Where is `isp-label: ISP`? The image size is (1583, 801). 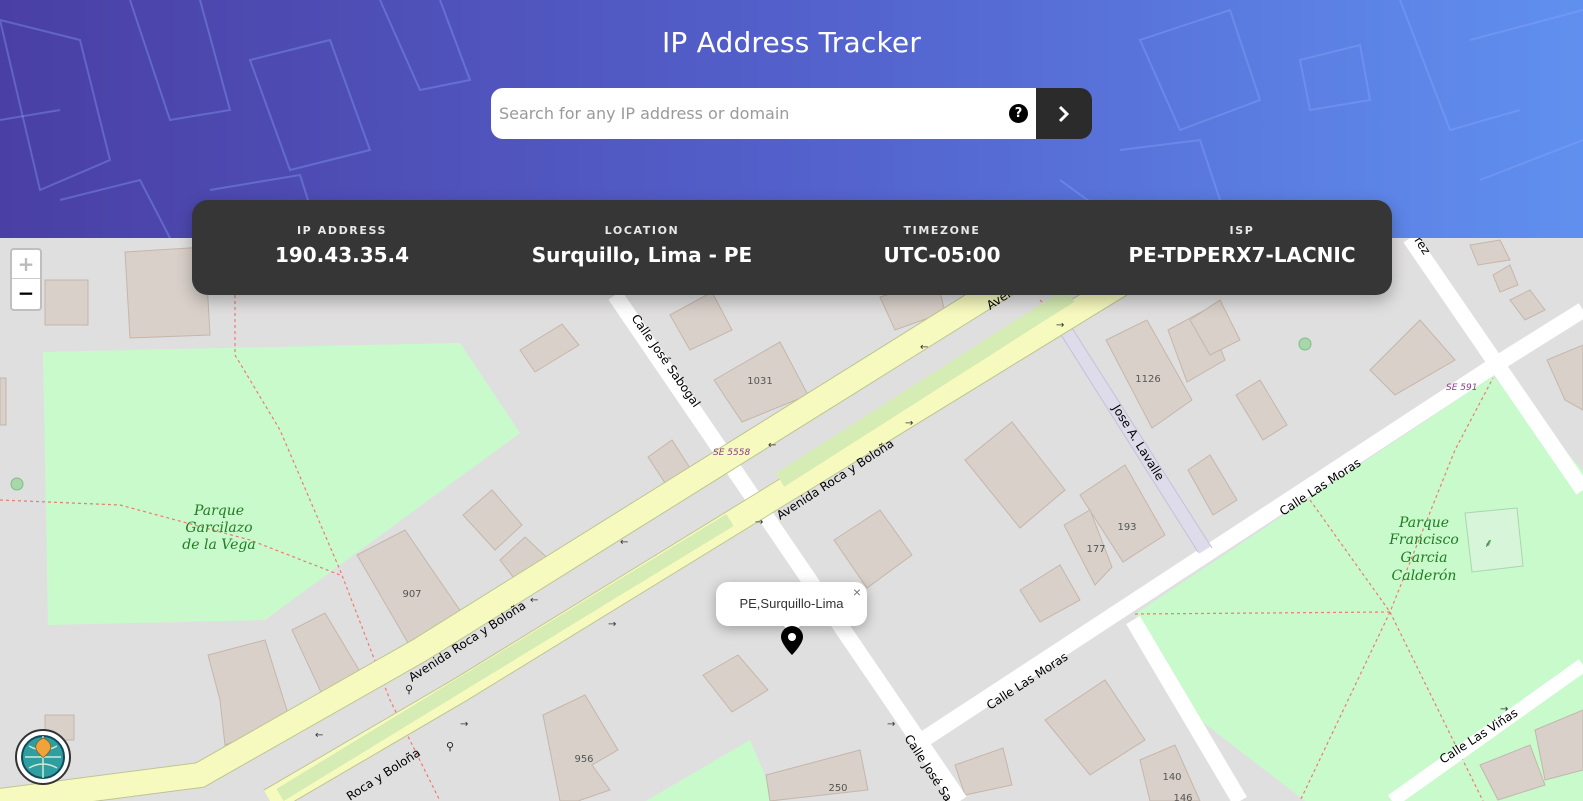
isp-label: ISP is located at coordinates (1242, 230).